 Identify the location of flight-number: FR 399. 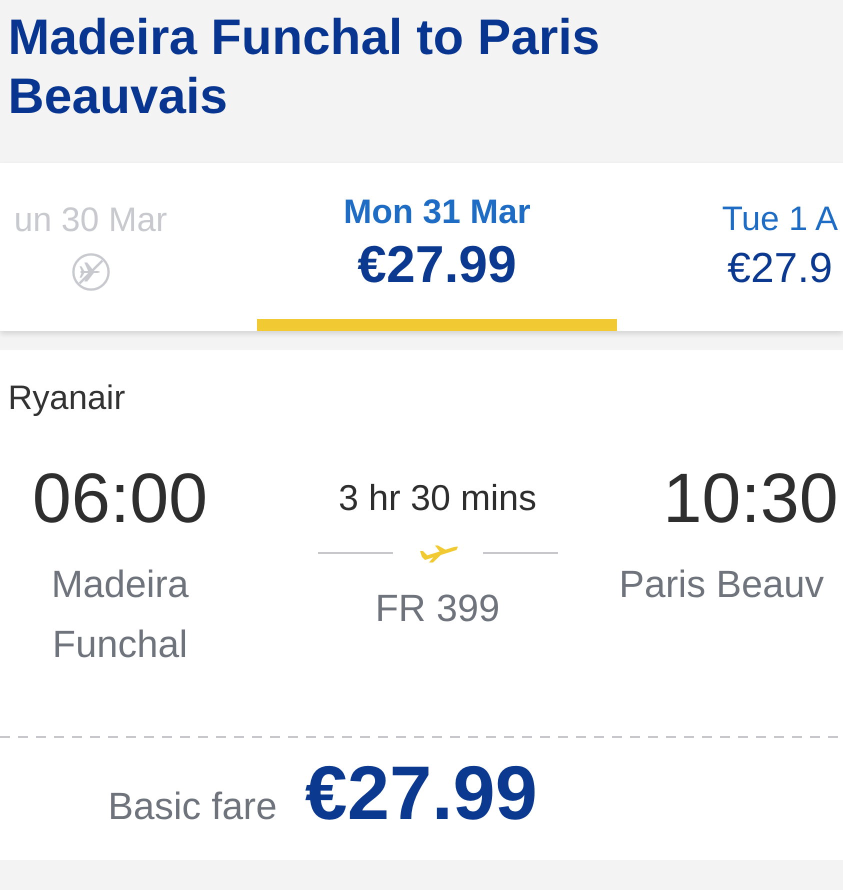
(437, 609).